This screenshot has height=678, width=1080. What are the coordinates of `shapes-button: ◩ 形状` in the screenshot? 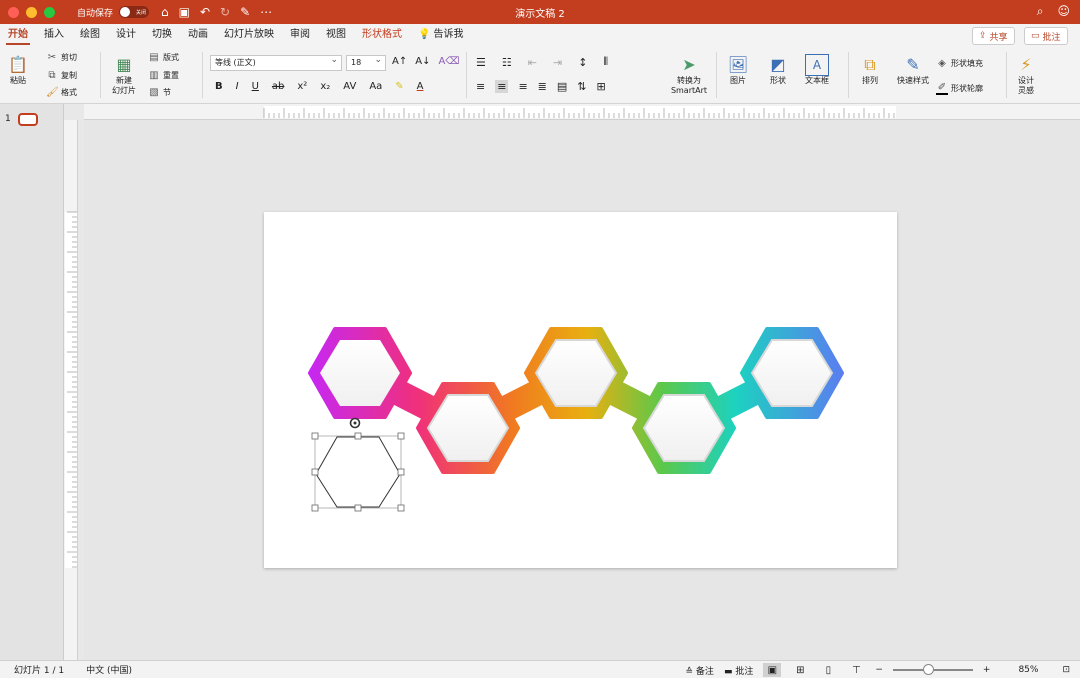 It's located at (778, 70).